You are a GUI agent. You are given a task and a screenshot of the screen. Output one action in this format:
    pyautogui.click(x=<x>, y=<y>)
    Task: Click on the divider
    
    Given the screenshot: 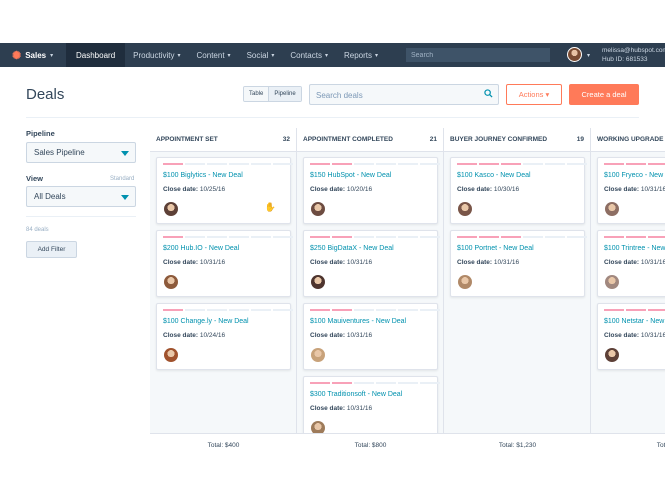 What is the action you would take?
    pyautogui.click(x=332, y=117)
    